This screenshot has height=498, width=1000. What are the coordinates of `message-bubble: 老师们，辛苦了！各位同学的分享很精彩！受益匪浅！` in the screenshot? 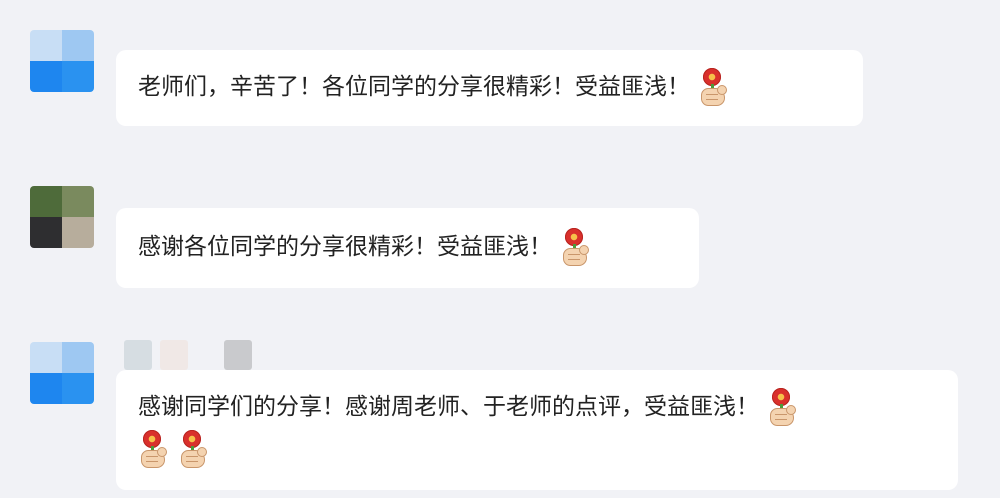 It's located at (489, 88).